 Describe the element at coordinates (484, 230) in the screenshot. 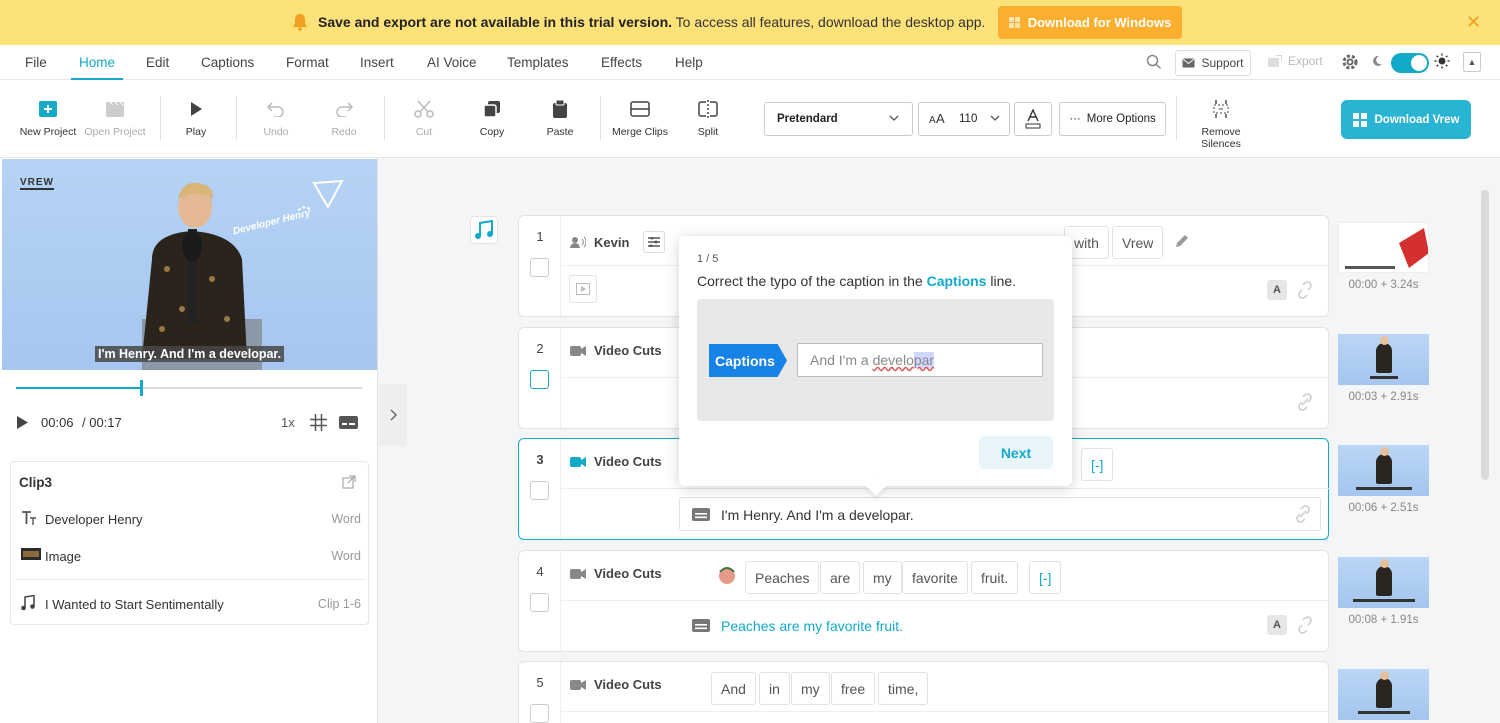

I see `music-track-button` at that location.